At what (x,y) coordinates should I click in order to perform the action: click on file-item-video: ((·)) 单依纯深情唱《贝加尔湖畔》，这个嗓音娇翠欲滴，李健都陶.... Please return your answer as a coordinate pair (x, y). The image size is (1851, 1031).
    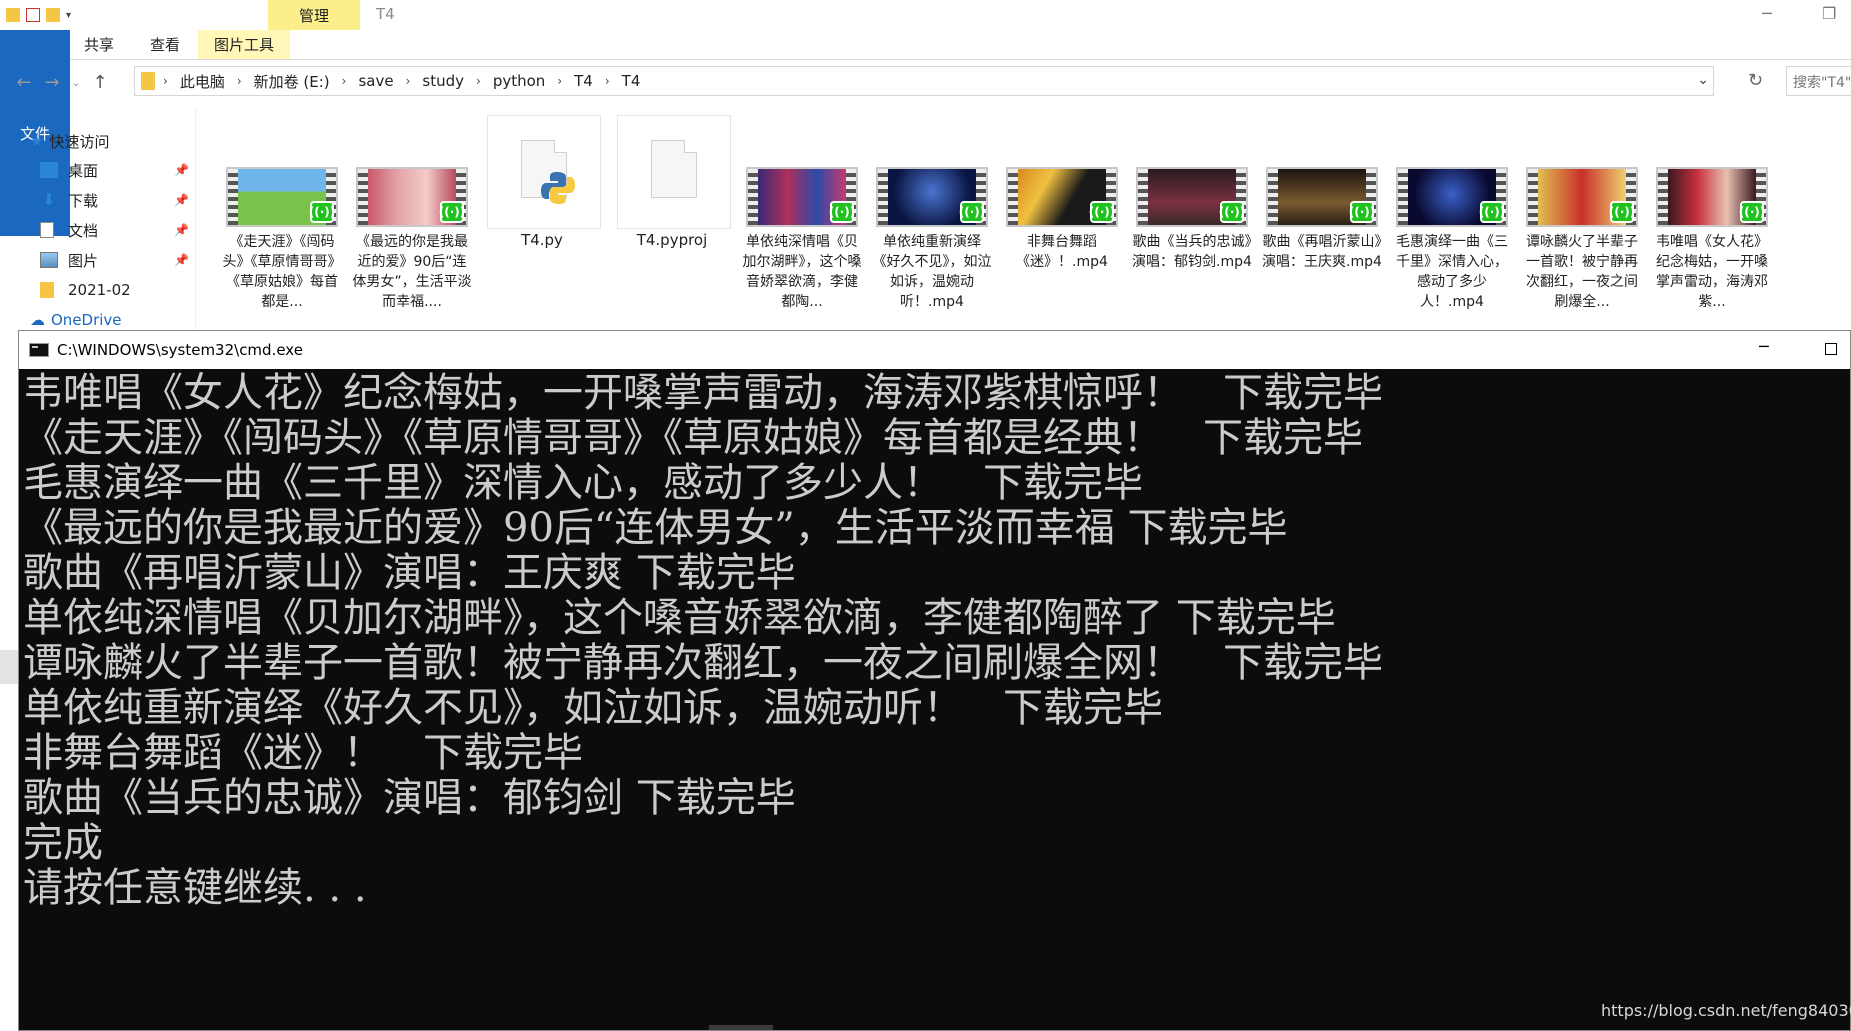
    Looking at the image, I should click on (802, 215).